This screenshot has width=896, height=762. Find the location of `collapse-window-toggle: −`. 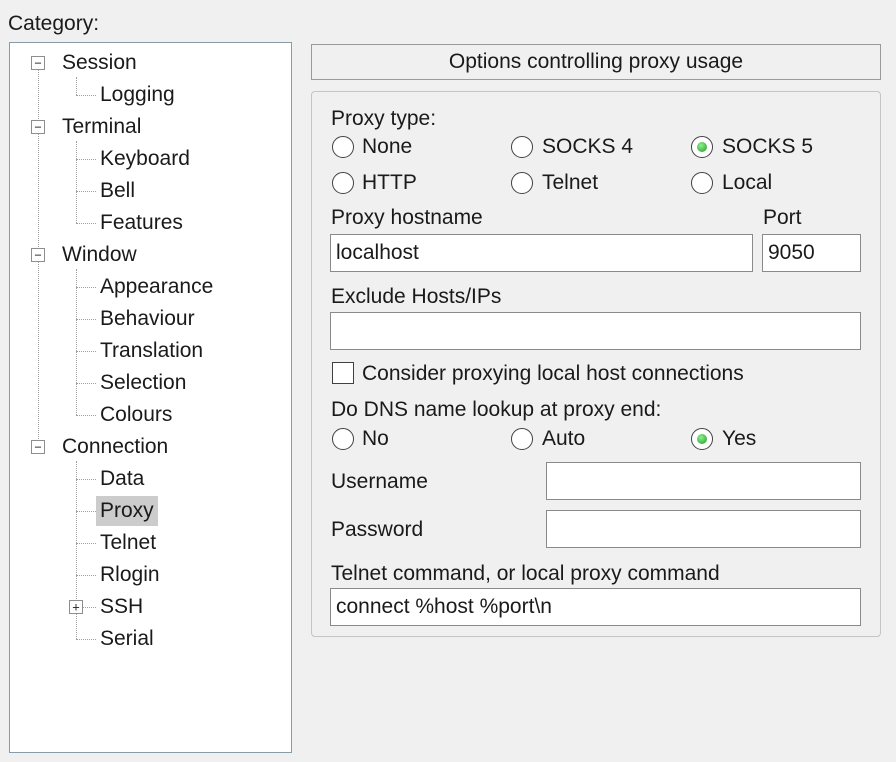

collapse-window-toggle: − is located at coordinates (38, 255).